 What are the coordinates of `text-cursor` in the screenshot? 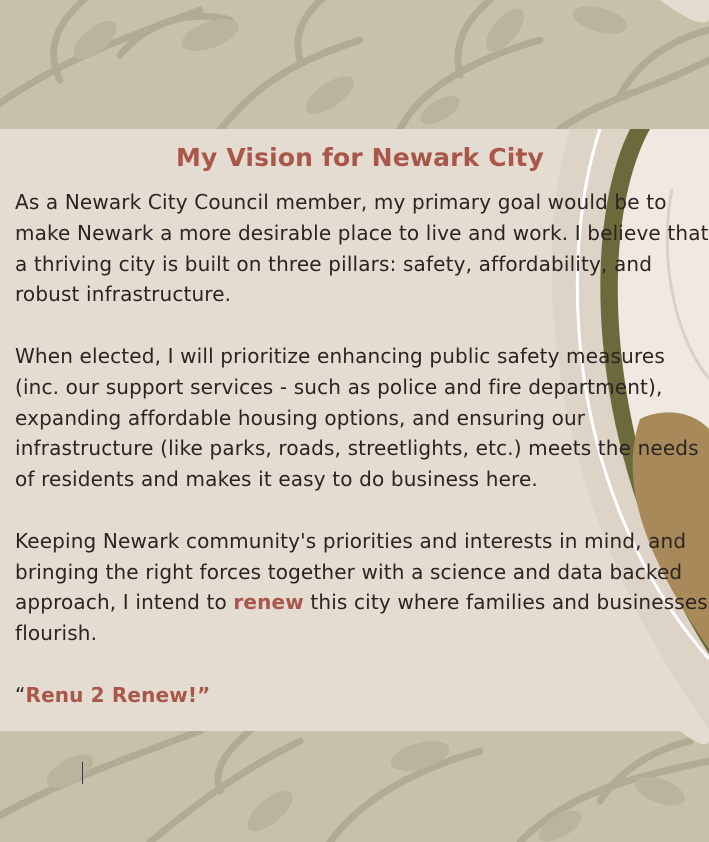 It's located at (82, 773).